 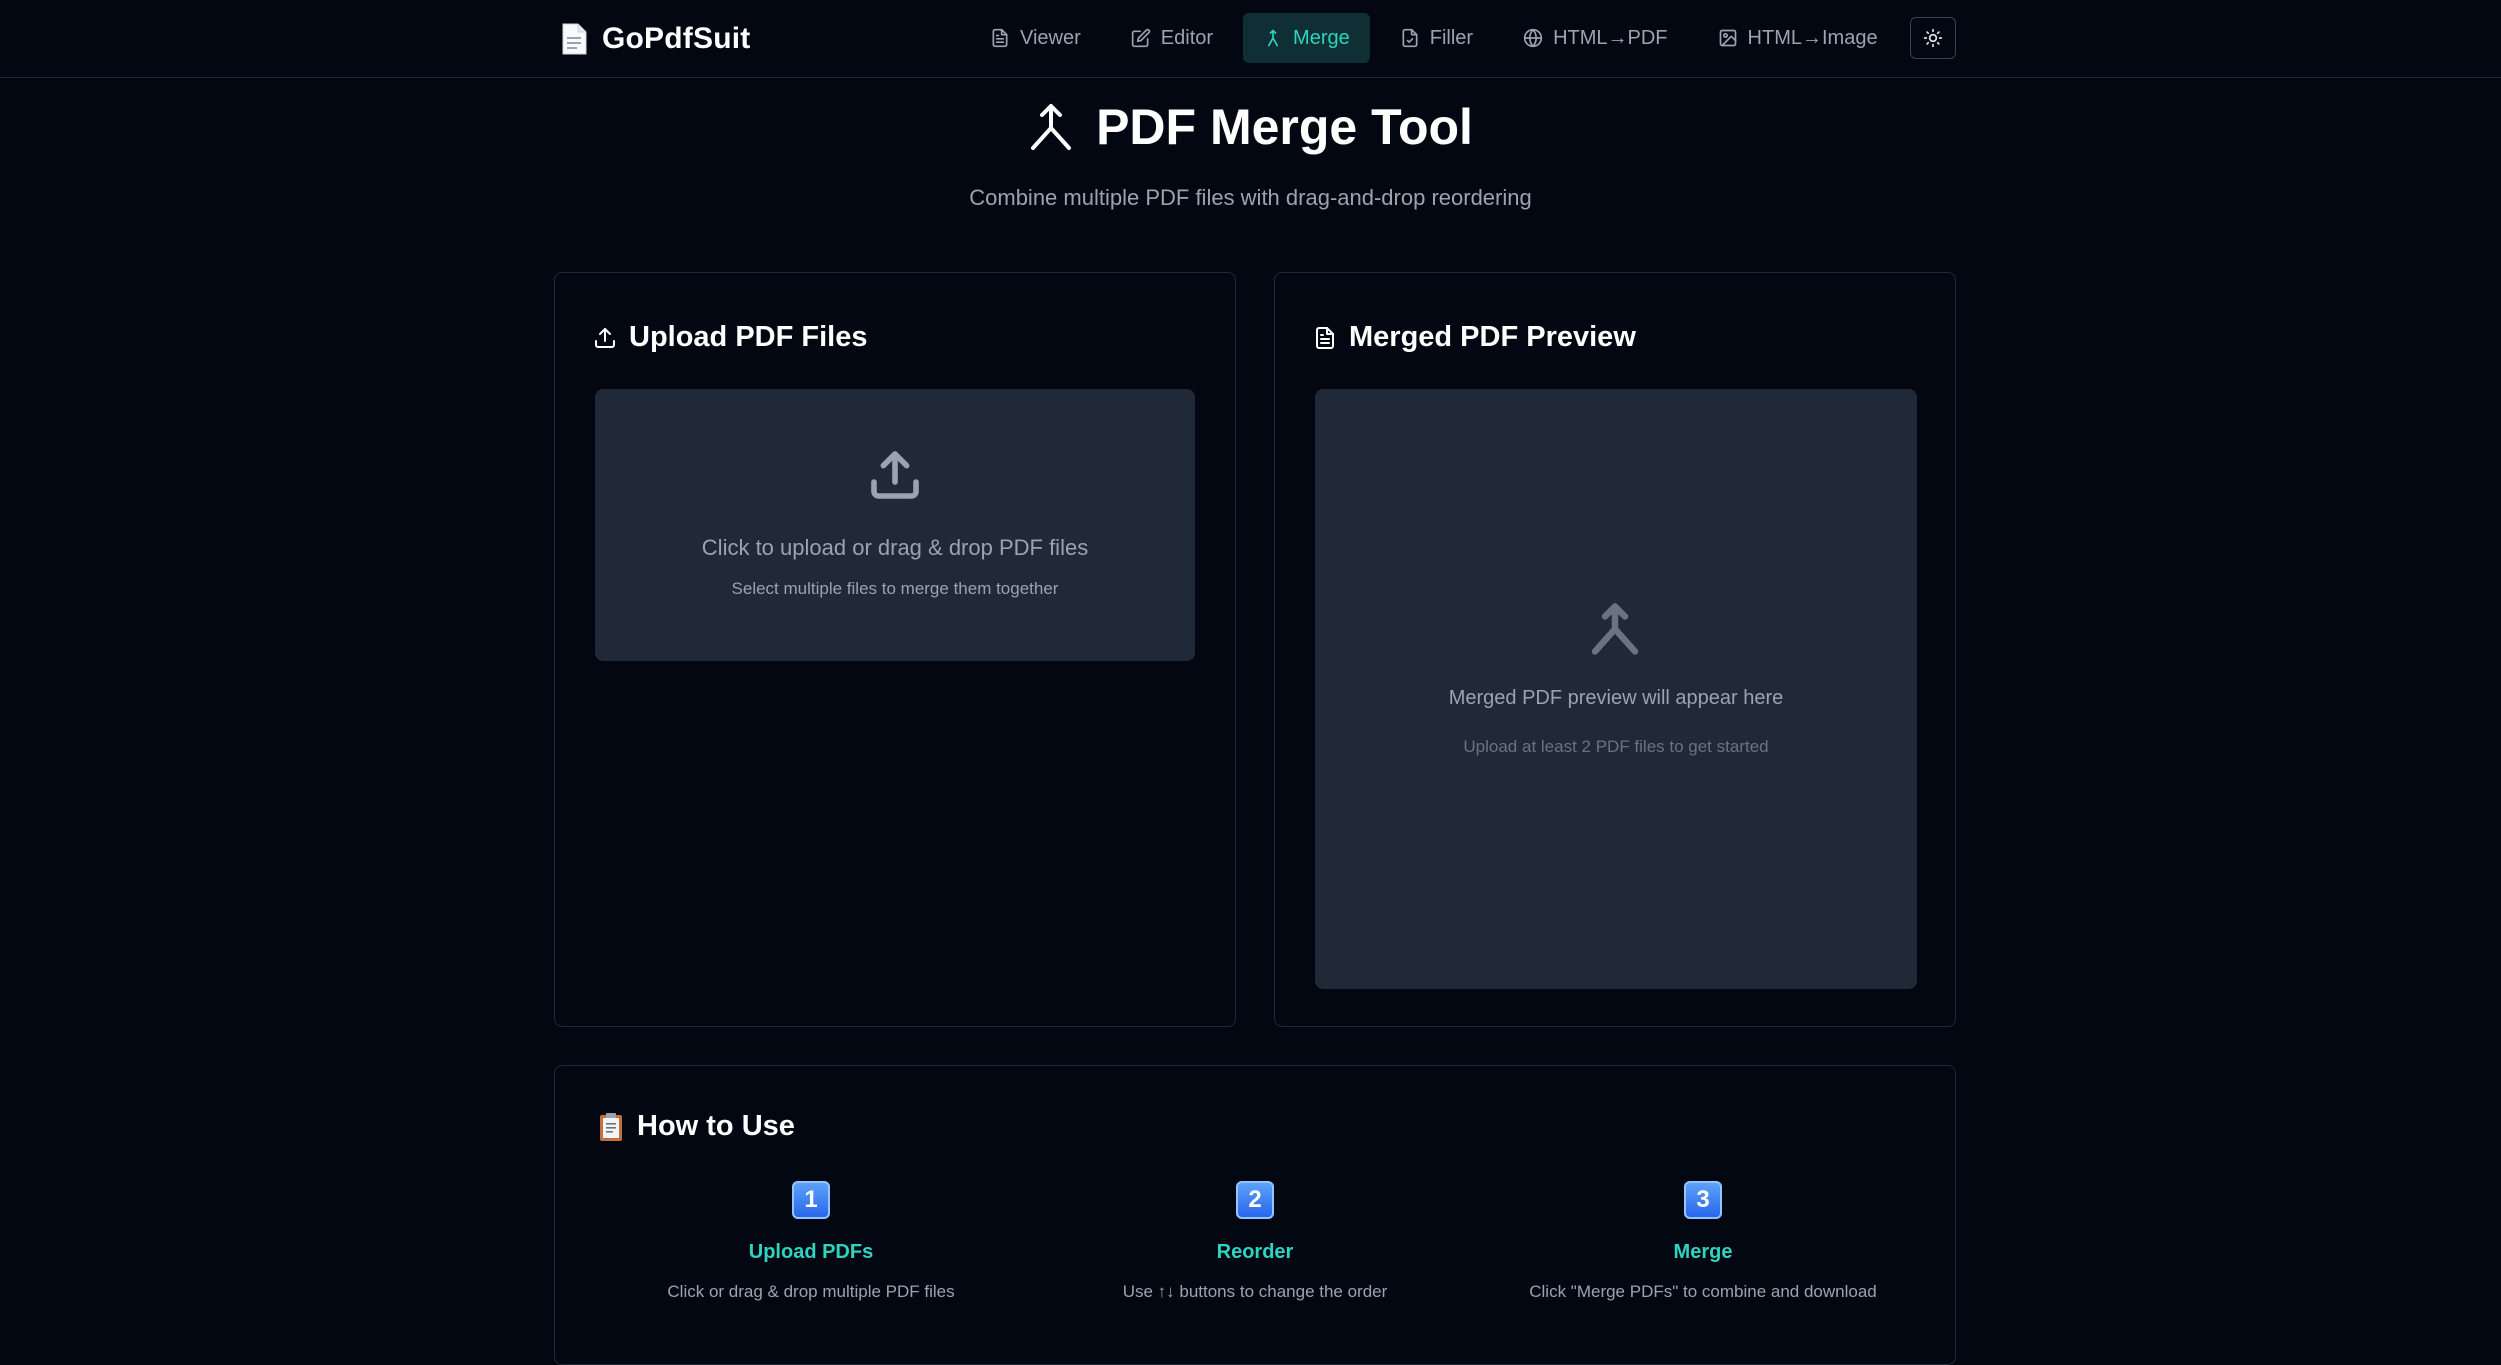 I want to click on page-title: PDF Merge Tool, so click(x=1284, y=127).